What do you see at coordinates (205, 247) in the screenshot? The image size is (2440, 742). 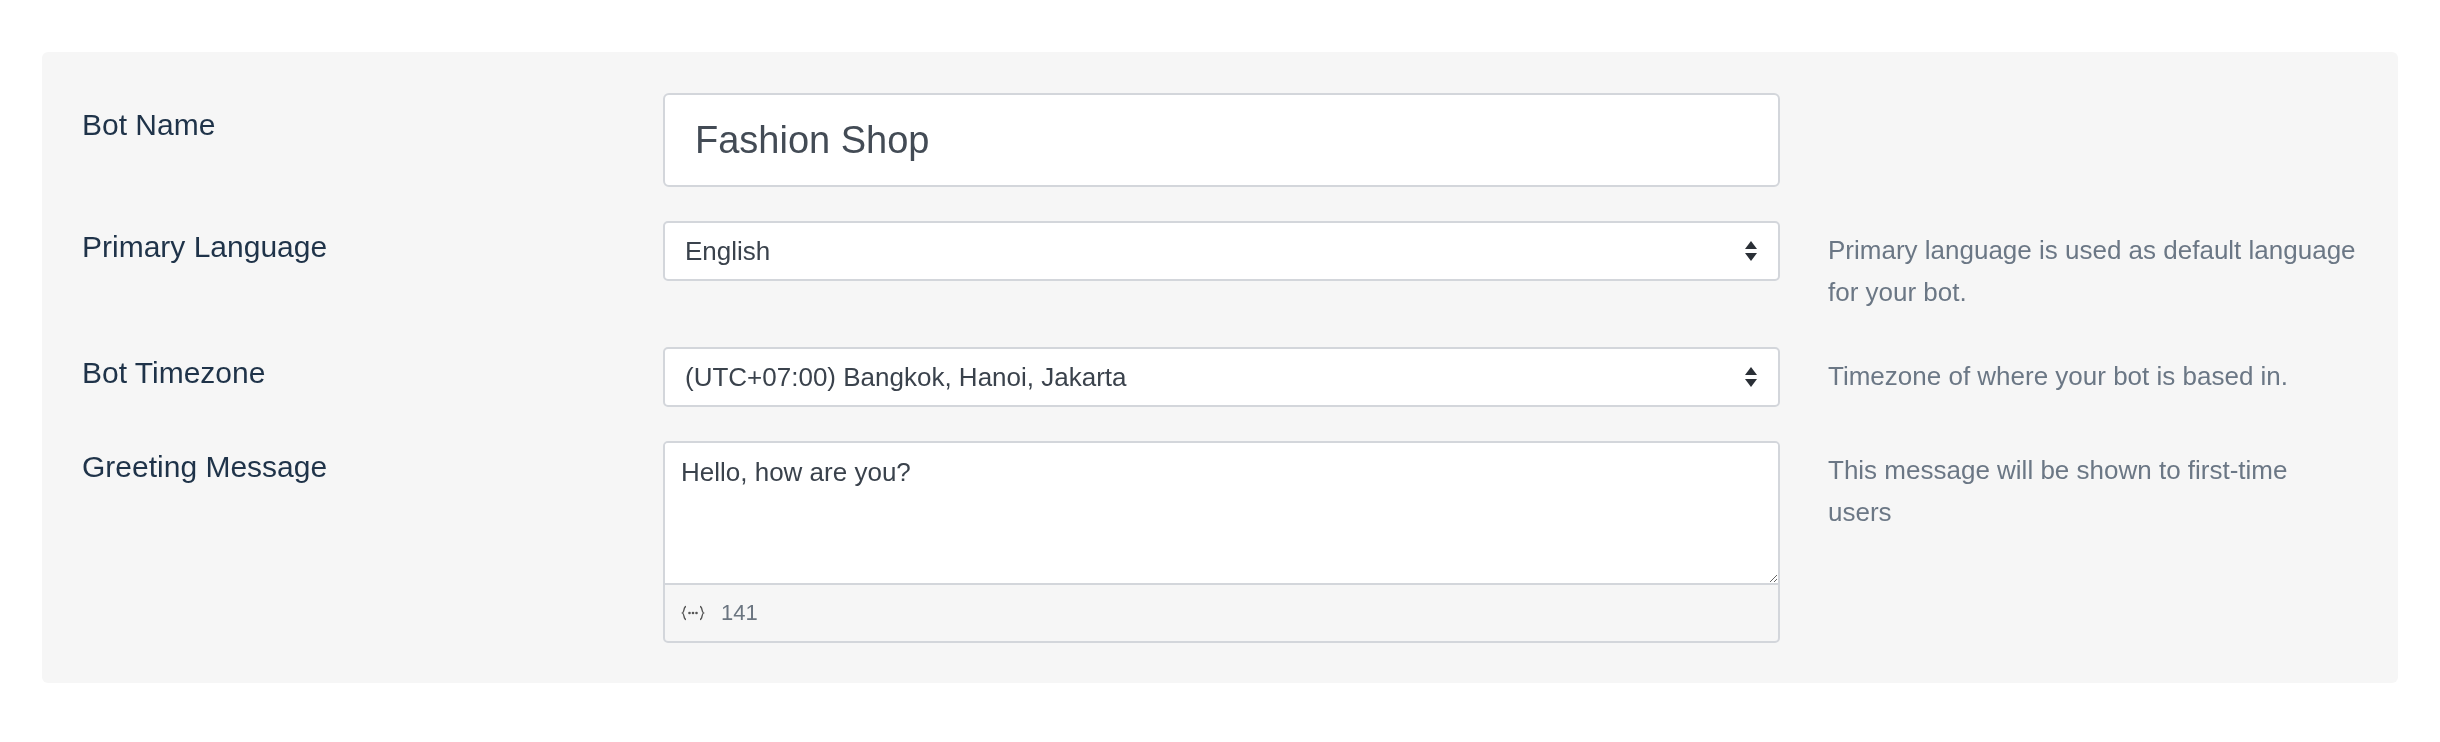 I see `field-label: Primary Language` at bounding box center [205, 247].